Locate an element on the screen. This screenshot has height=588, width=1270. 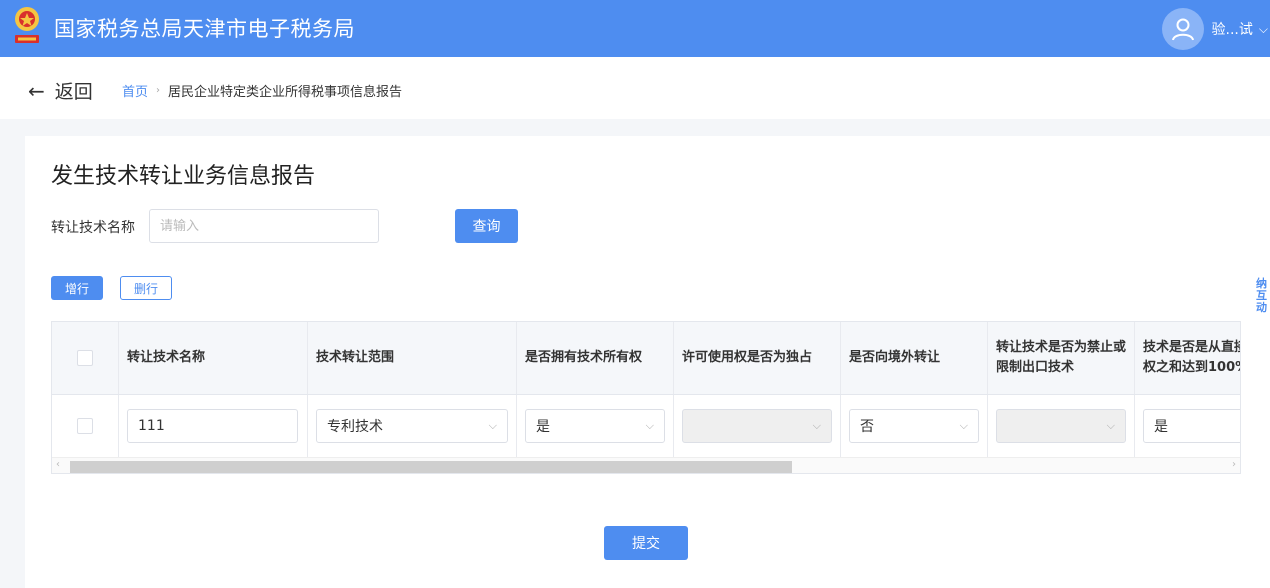
tech-name-input: 111 is located at coordinates (212, 426).